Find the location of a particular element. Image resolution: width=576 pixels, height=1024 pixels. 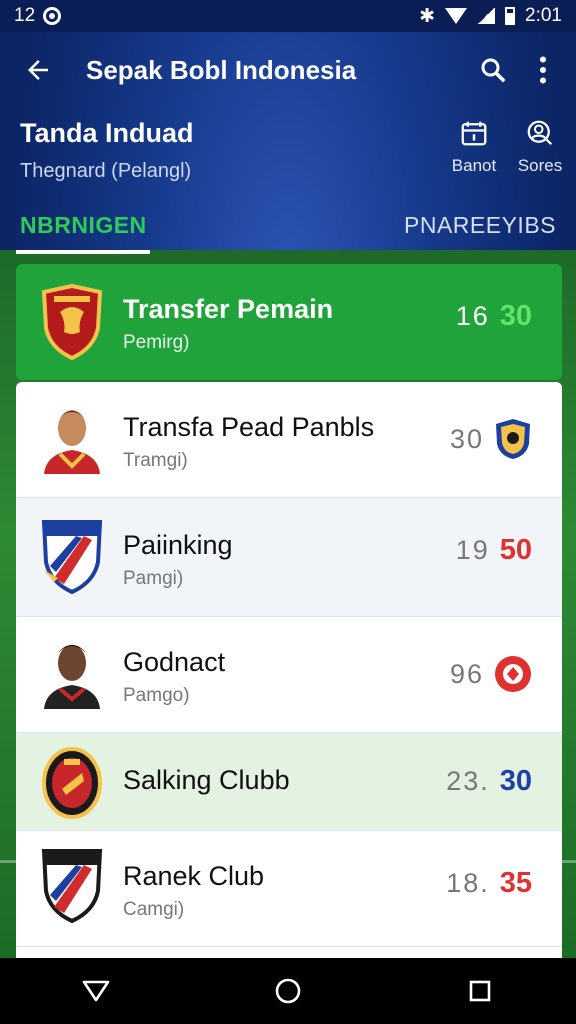

row-score-big: 50 is located at coordinates (515, 550).